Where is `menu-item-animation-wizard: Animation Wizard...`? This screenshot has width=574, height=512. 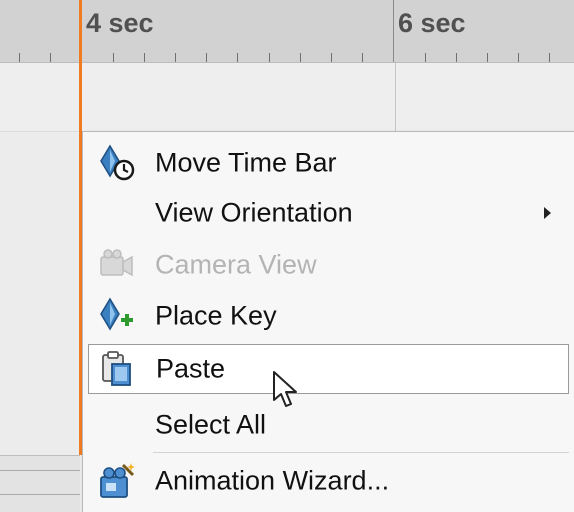 menu-item-animation-wizard: Animation Wizard... is located at coordinates (328, 481).